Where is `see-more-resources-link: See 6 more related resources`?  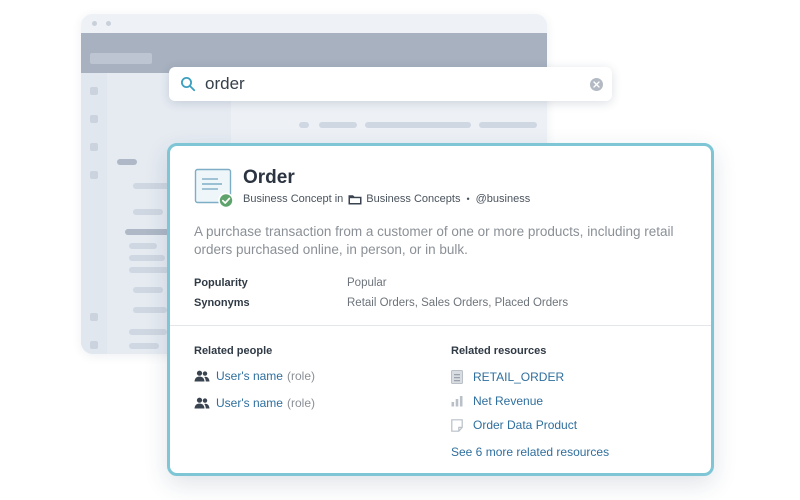 see-more-resources-link: See 6 more related resources is located at coordinates (530, 452).